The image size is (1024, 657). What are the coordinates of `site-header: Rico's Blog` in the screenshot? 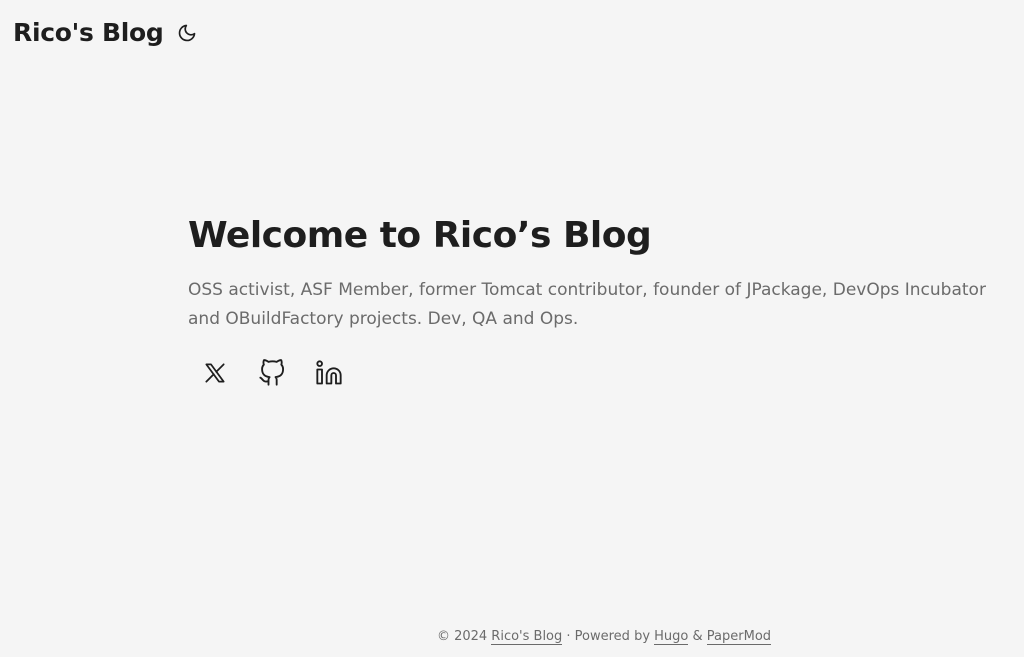 It's located at (106, 32).